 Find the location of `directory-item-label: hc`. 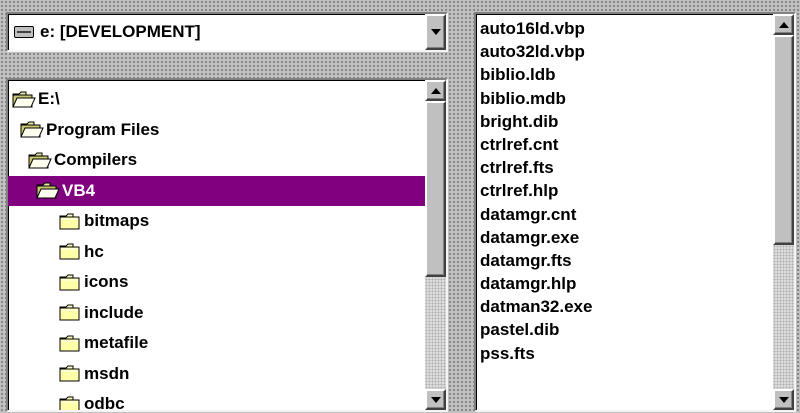

directory-item-label: hc is located at coordinates (94, 251).